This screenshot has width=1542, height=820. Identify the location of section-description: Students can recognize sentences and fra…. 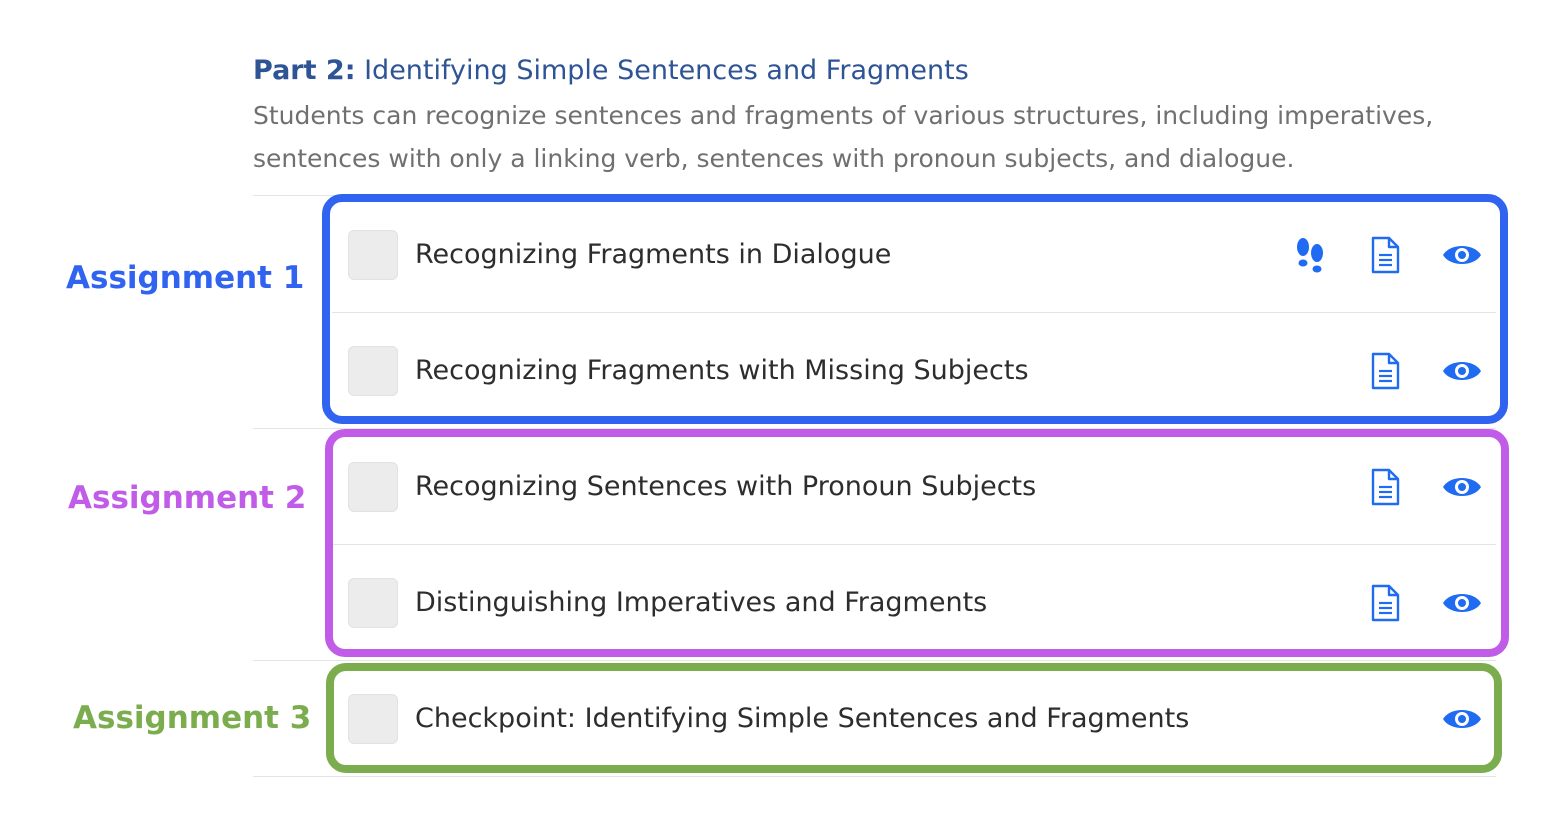
(843, 137).